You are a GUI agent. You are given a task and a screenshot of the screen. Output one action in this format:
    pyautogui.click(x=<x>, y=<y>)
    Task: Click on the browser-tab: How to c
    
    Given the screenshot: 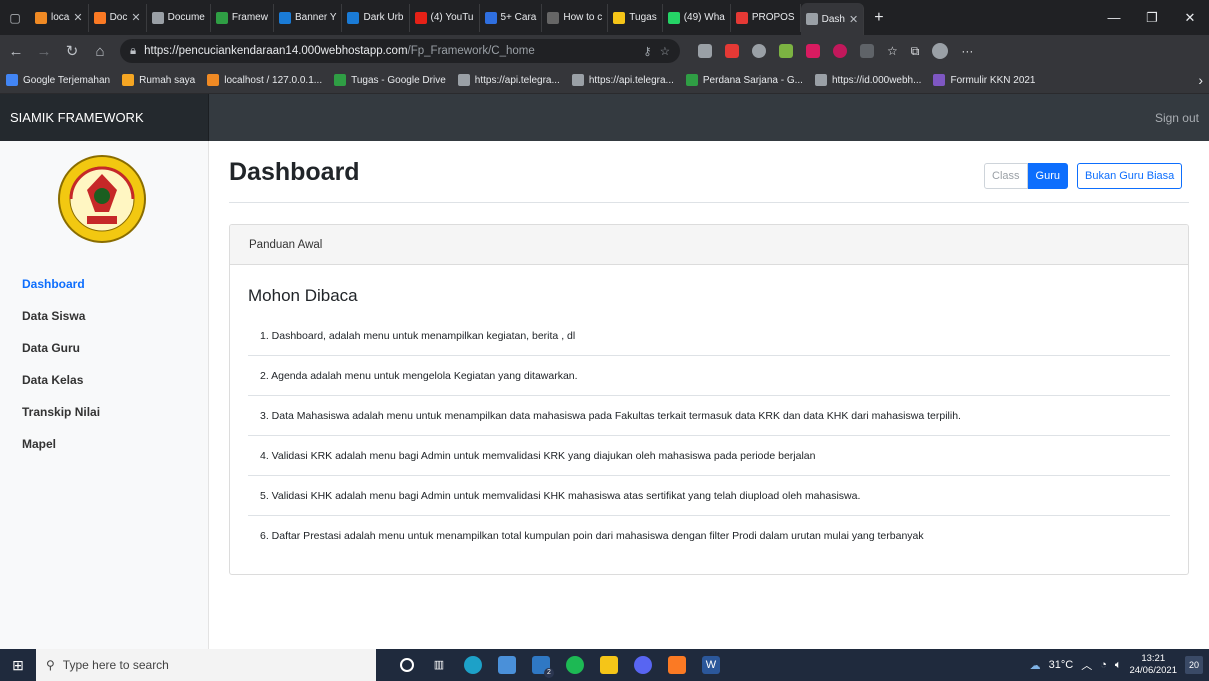 What is the action you would take?
    pyautogui.click(x=575, y=17)
    